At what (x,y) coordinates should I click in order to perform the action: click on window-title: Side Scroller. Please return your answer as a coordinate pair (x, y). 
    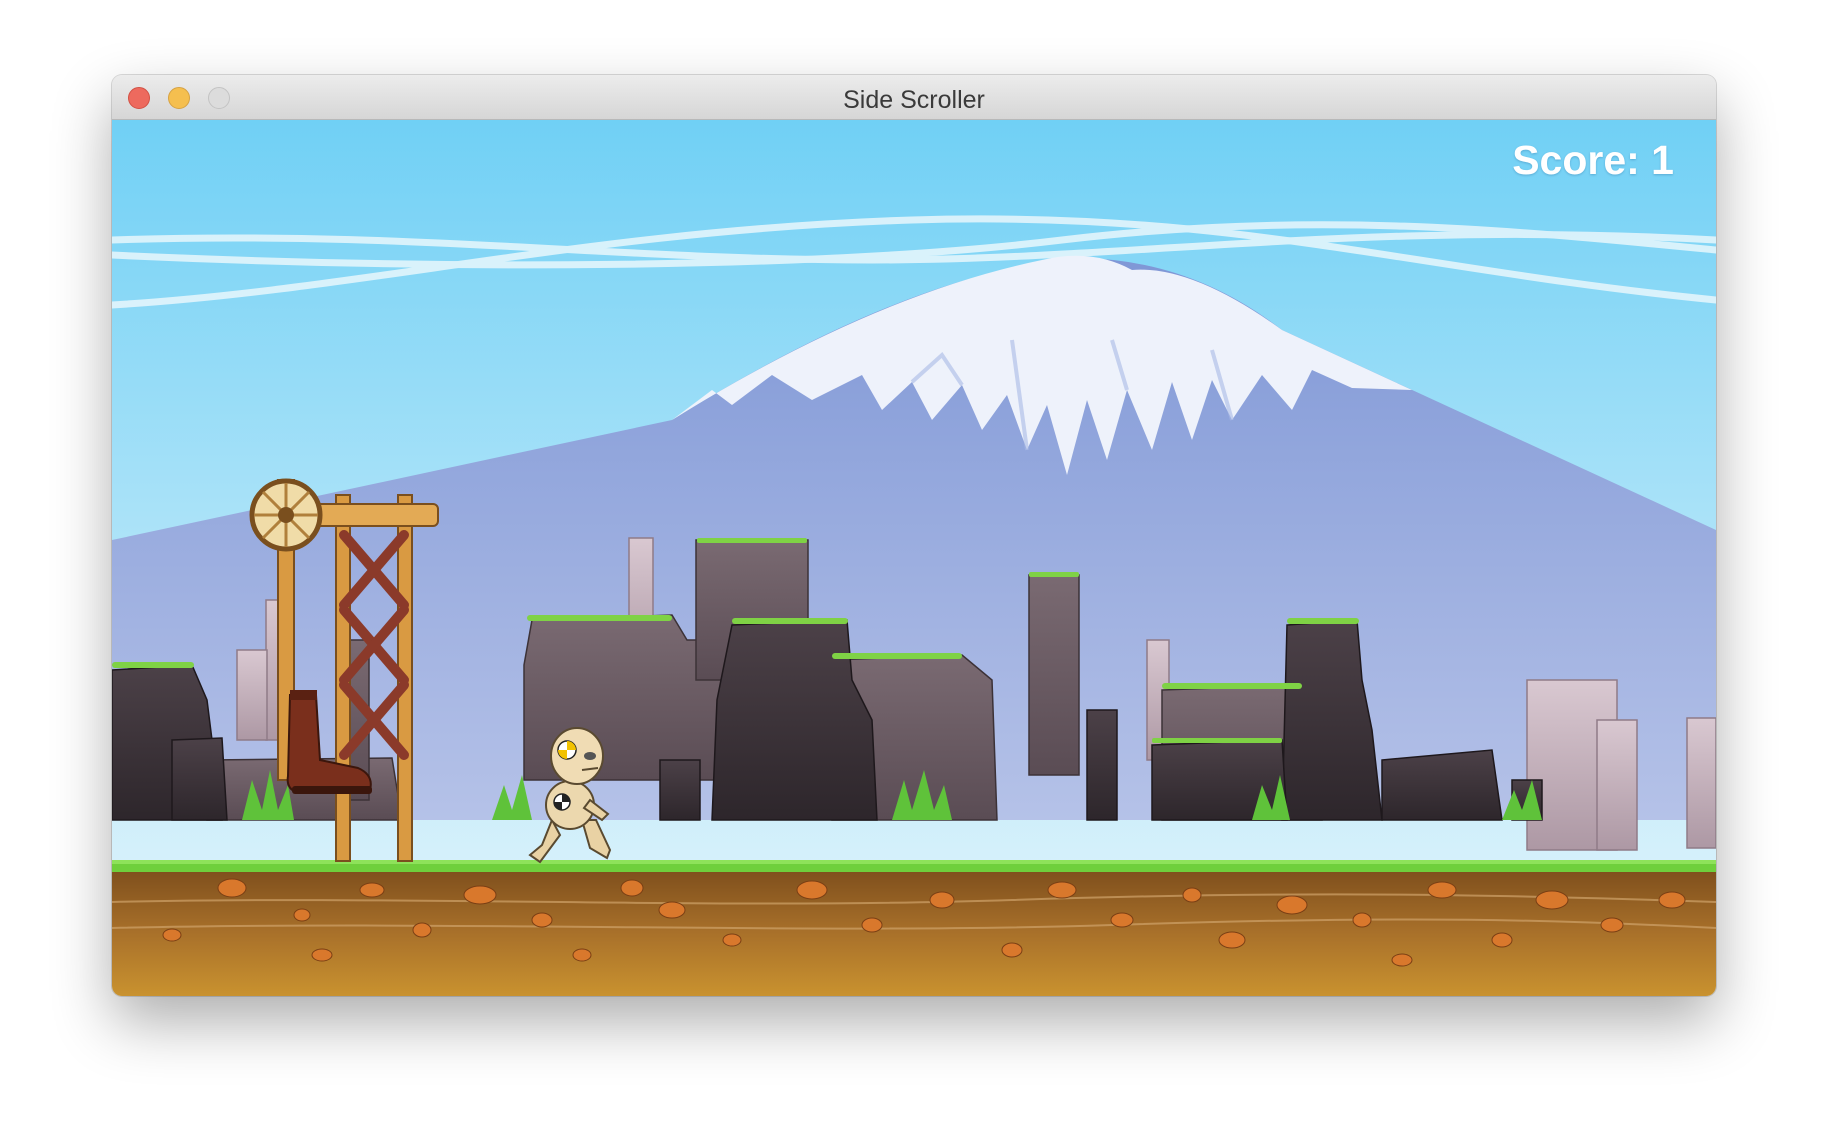
    Looking at the image, I should click on (914, 100).